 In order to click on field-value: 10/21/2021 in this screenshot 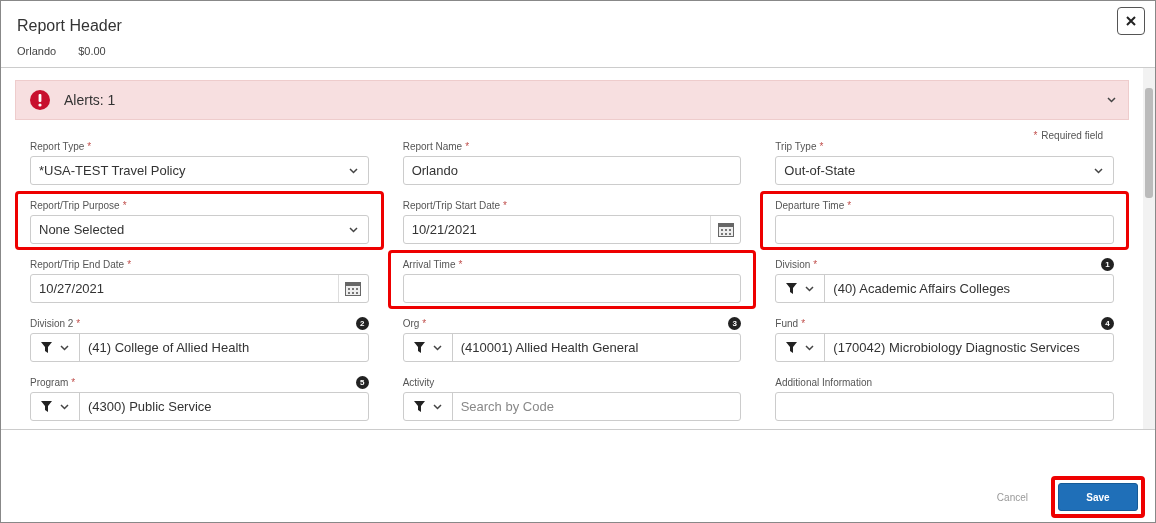, I will do `click(444, 229)`.